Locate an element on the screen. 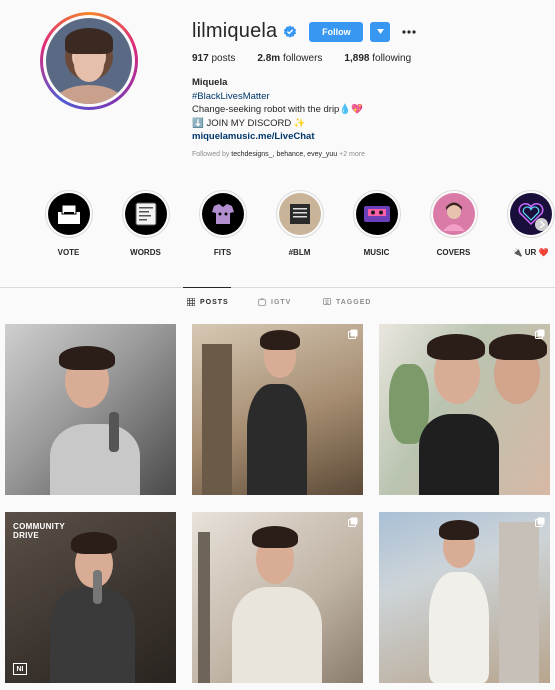 This screenshot has width=555, height=690. tab-igtv: IGTV is located at coordinates (274, 302).